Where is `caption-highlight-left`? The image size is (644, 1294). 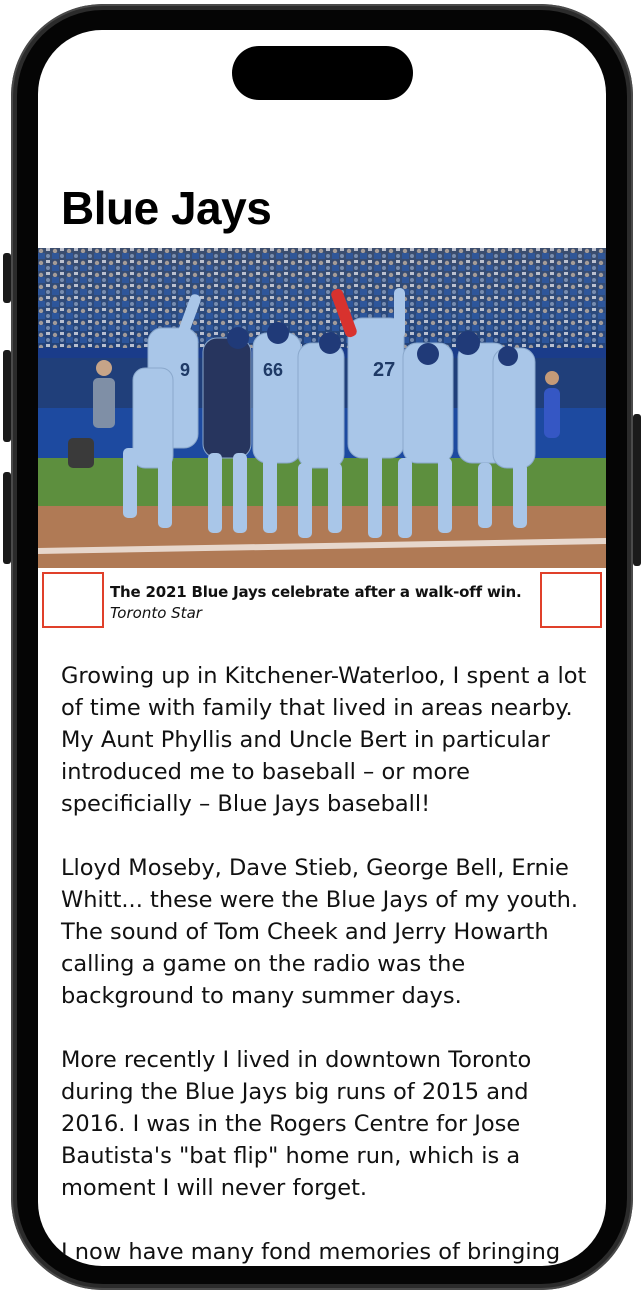 caption-highlight-left is located at coordinates (73, 600).